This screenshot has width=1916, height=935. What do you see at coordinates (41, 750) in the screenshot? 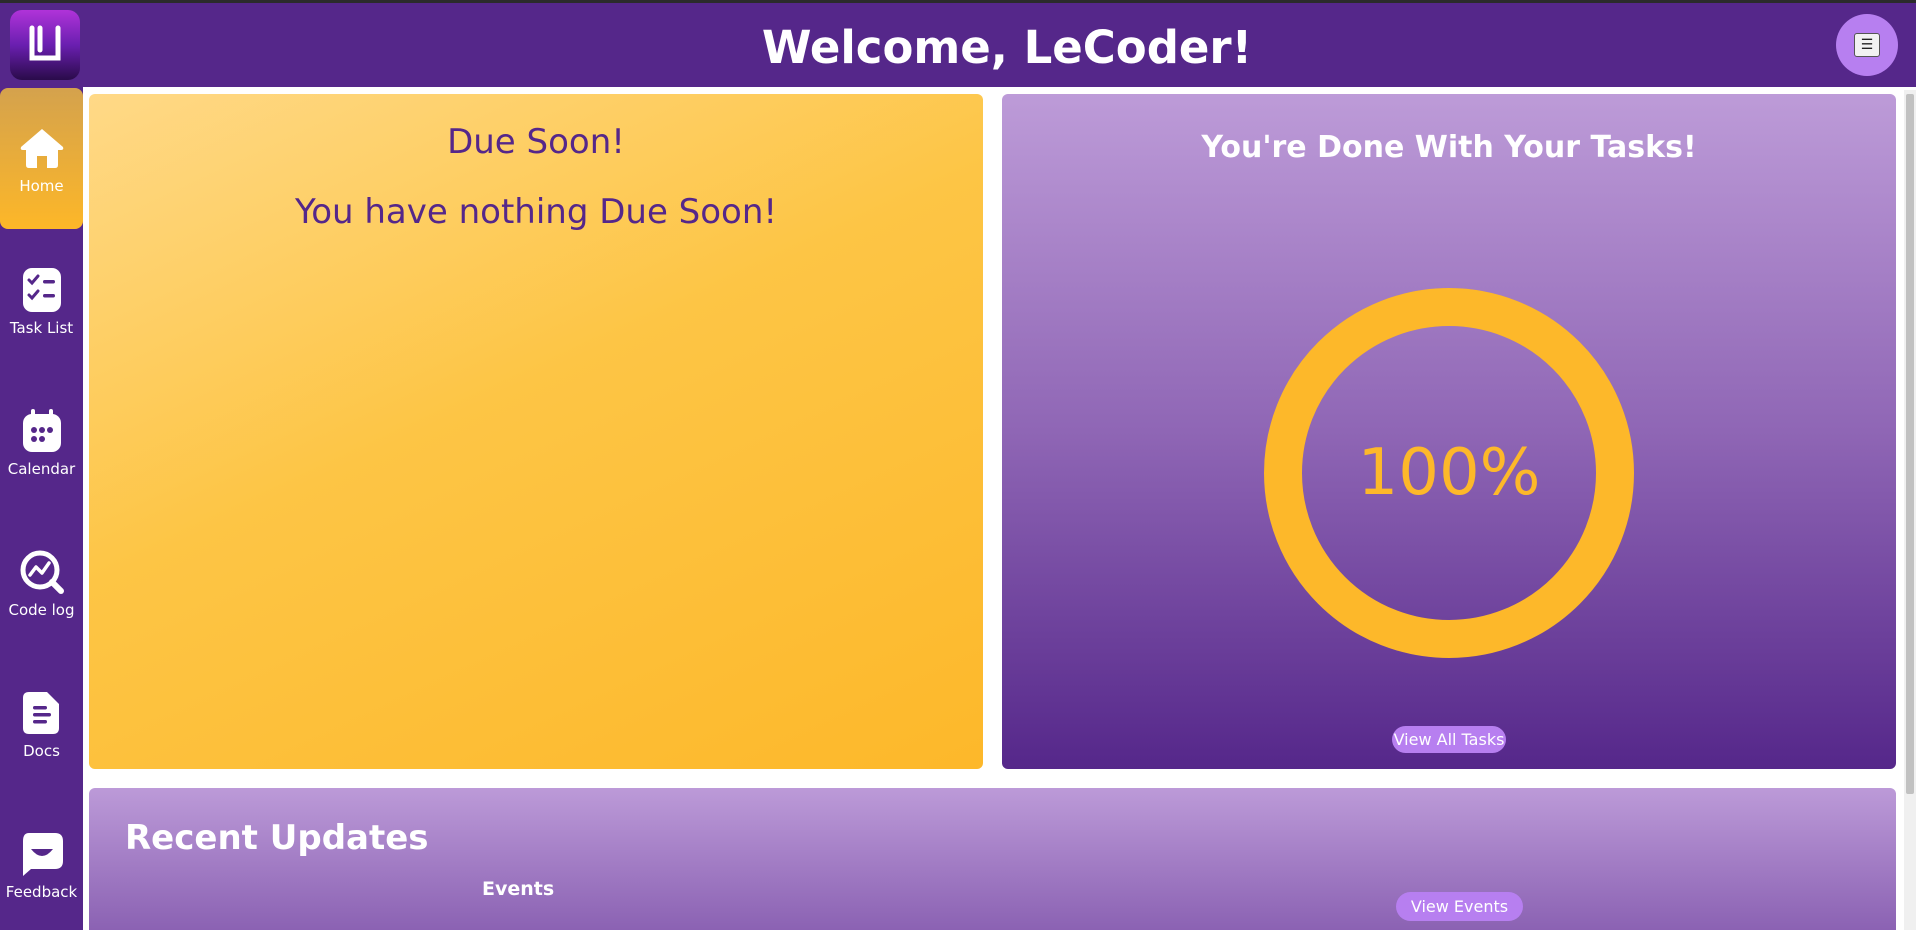
I see `sidebar-item-label: Docs` at bounding box center [41, 750].